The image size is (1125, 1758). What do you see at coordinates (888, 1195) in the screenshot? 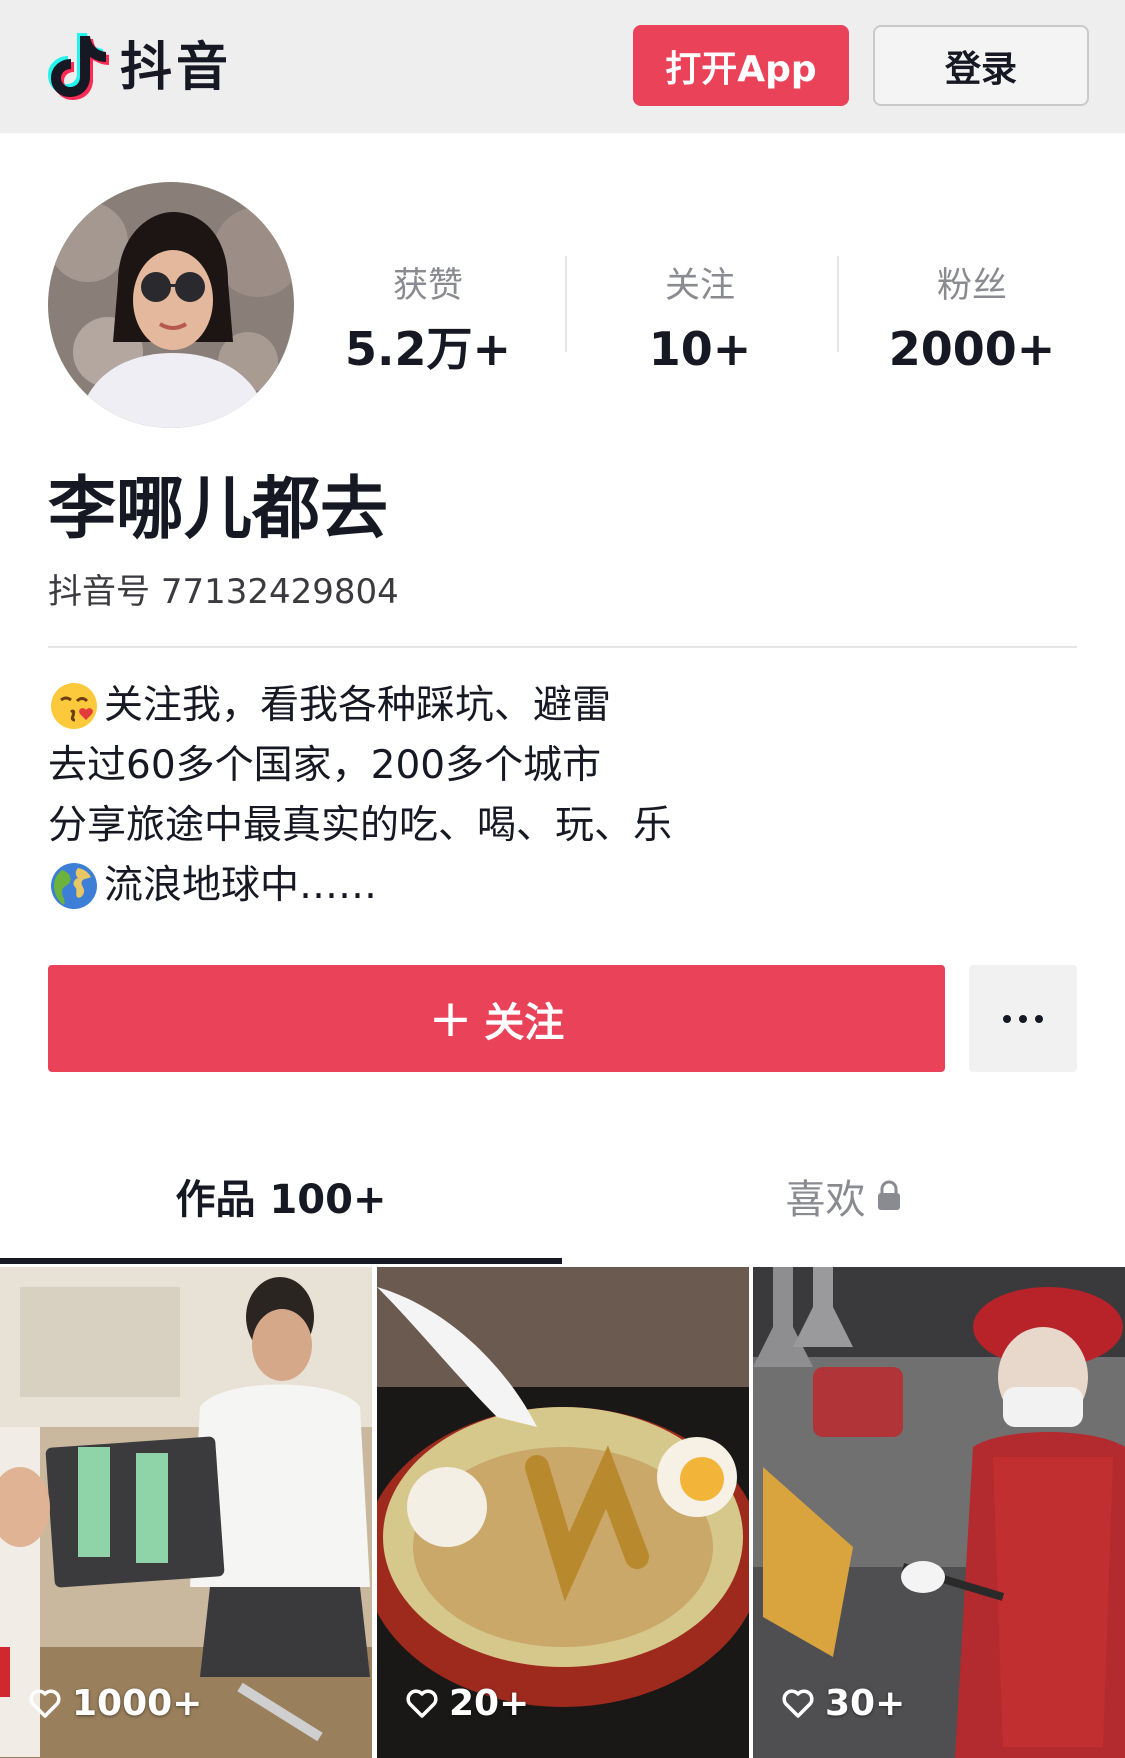
I see `lock-icon` at bounding box center [888, 1195].